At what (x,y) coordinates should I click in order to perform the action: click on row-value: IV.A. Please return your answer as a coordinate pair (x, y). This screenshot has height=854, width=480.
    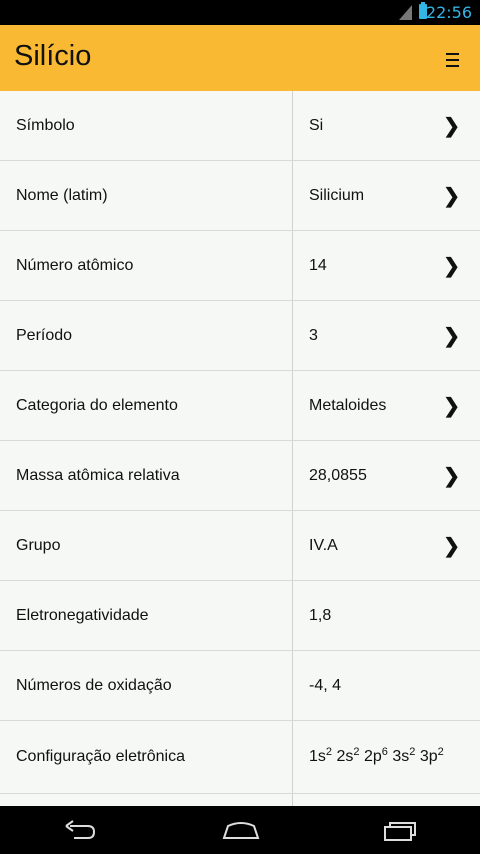
    Looking at the image, I should click on (323, 545).